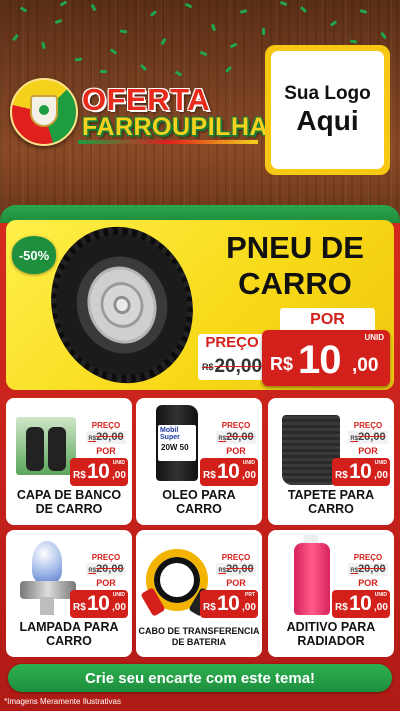  What do you see at coordinates (331, 502) in the screenshot?
I see `product-name: TAPETE PARA CARRO` at bounding box center [331, 502].